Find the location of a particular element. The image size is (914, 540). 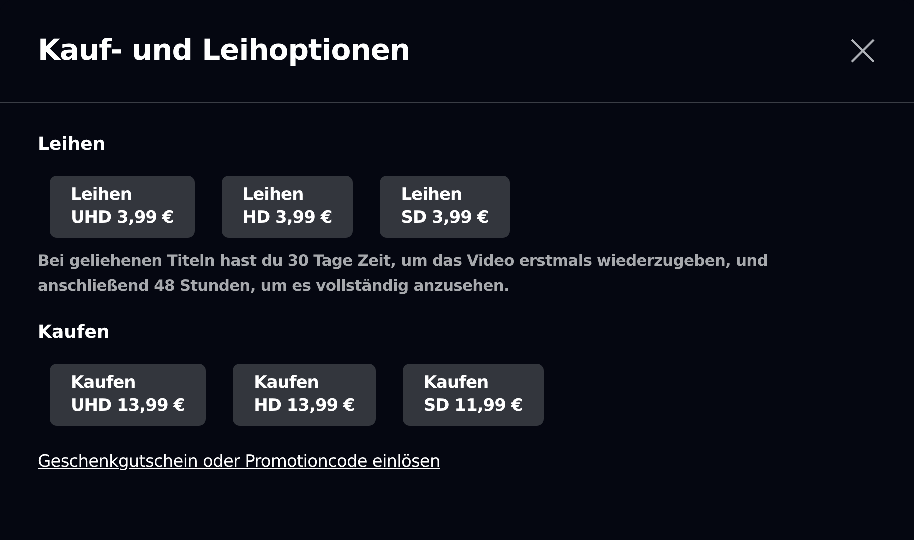

option-button: Leihen HD 3,99 € is located at coordinates (288, 207).